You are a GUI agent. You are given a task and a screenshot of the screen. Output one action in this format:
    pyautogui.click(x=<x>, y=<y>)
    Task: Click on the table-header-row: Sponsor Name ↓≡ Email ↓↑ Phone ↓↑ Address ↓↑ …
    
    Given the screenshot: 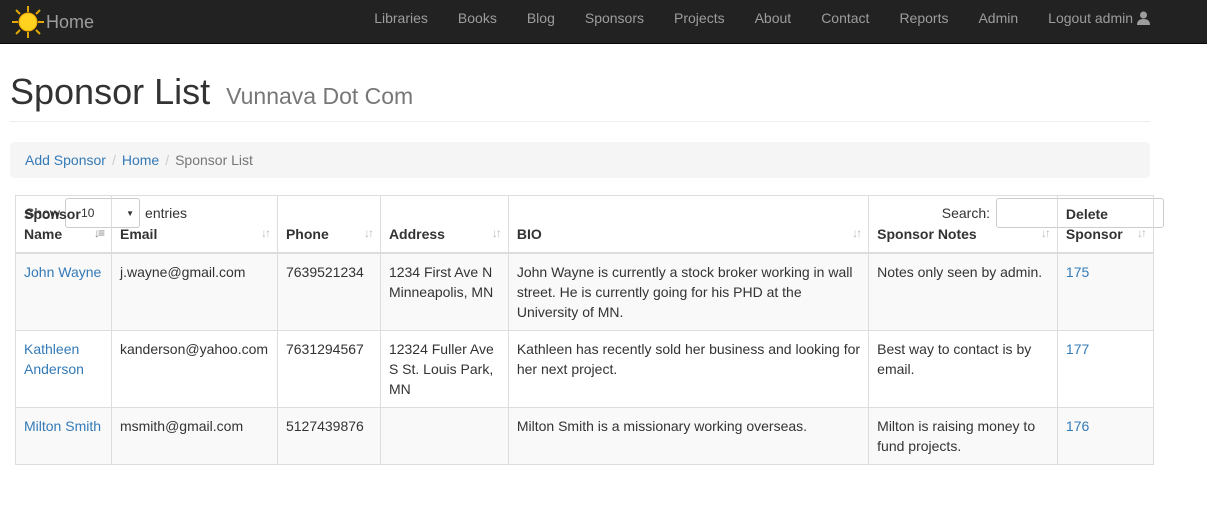 What is the action you would take?
    pyautogui.click(x=585, y=224)
    